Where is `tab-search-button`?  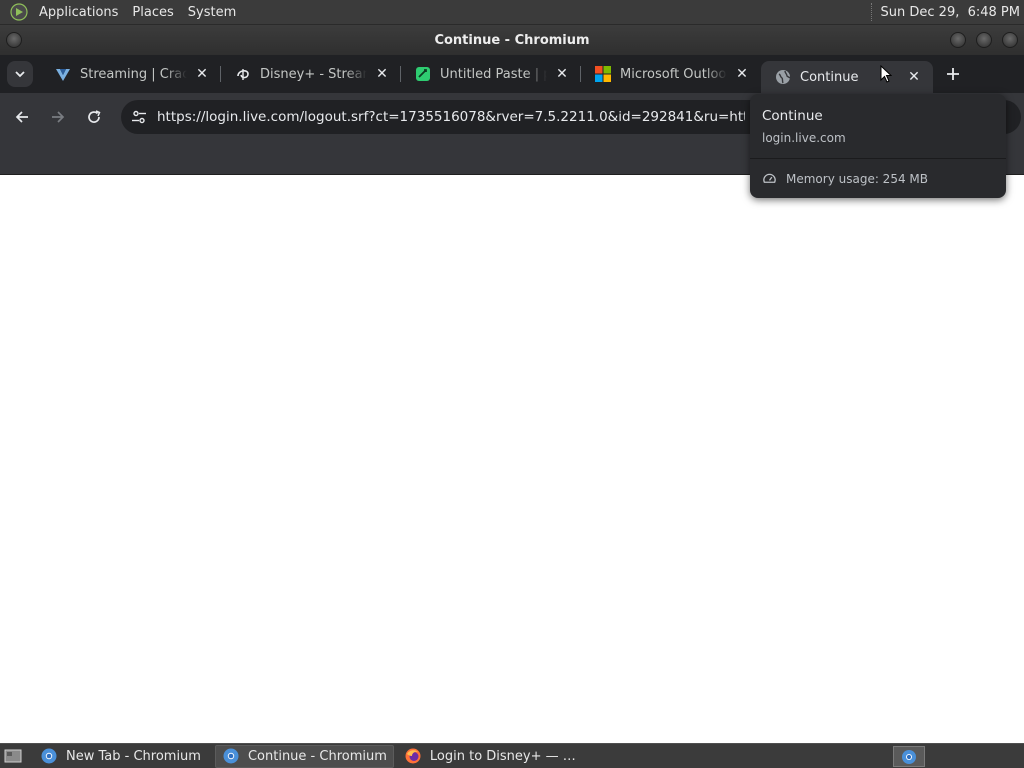 tab-search-button is located at coordinates (20, 74).